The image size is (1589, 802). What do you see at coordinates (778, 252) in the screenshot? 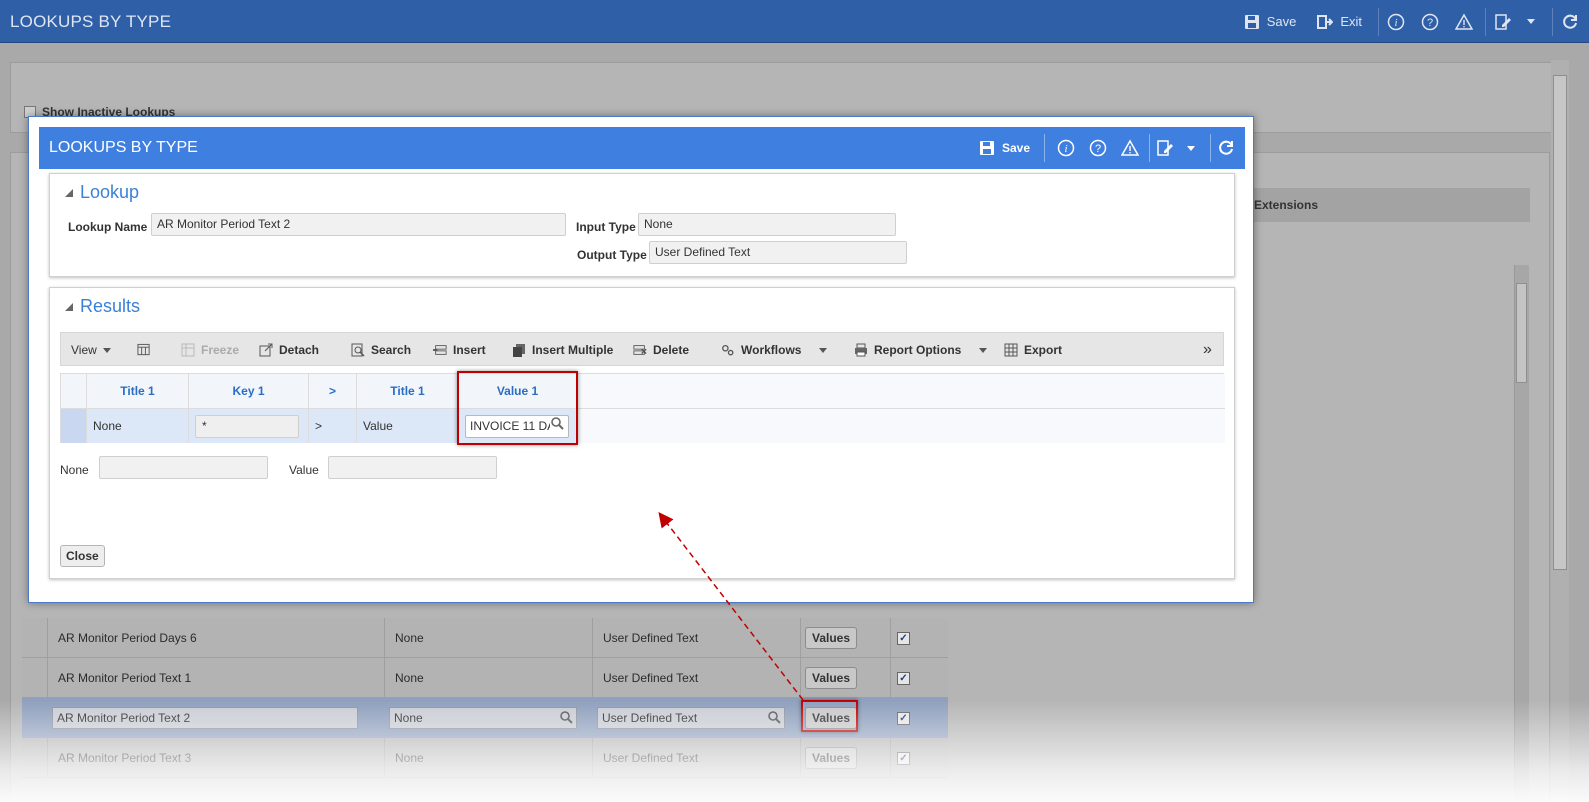
I see `output-type-field: User Defined Text` at bounding box center [778, 252].